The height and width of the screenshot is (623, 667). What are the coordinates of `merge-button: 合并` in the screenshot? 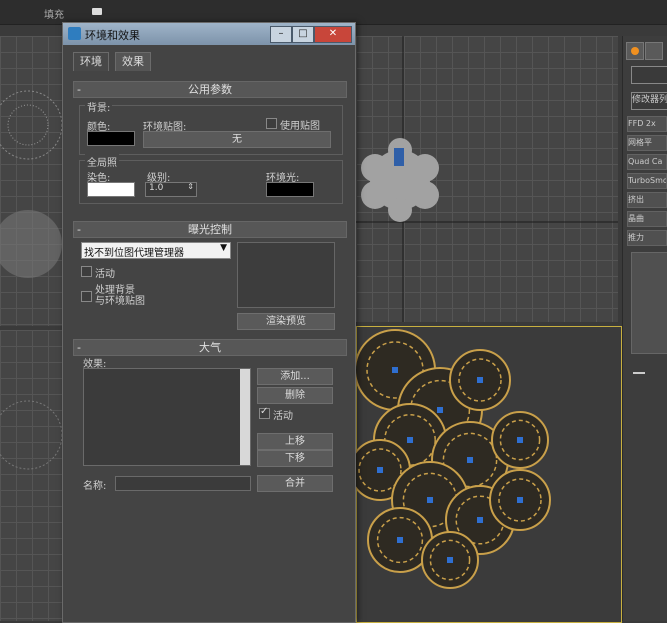 It's located at (295, 483).